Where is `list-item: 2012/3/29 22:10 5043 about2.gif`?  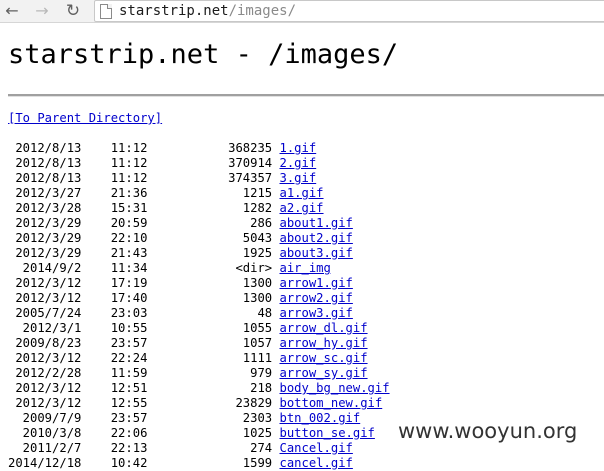 list-item: 2012/3/29 22:10 5043 about2.gif is located at coordinates (180, 238).